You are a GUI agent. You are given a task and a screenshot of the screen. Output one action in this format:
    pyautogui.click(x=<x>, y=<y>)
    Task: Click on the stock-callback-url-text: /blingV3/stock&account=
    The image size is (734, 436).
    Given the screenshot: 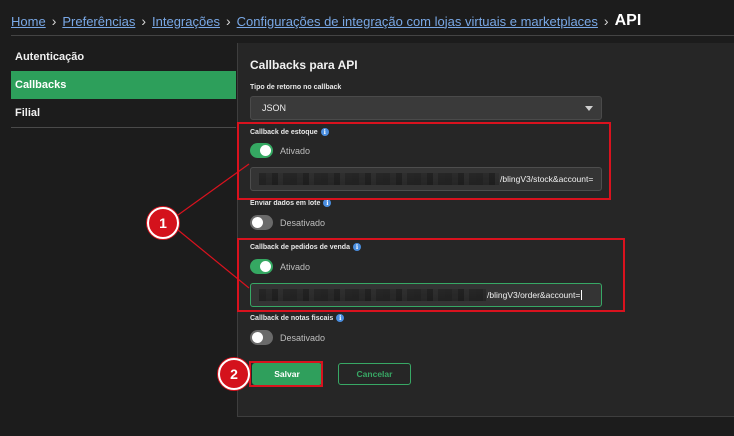 What is the action you would take?
    pyautogui.click(x=547, y=179)
    